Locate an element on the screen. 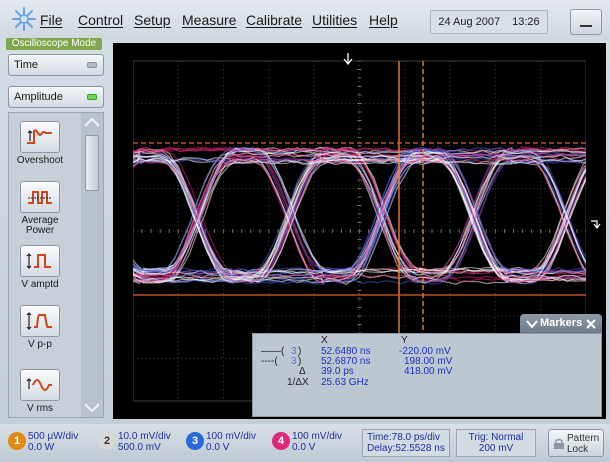  channel-1-control: 1 500 µW/div 0.0 W is located at coordinates (50, 442).